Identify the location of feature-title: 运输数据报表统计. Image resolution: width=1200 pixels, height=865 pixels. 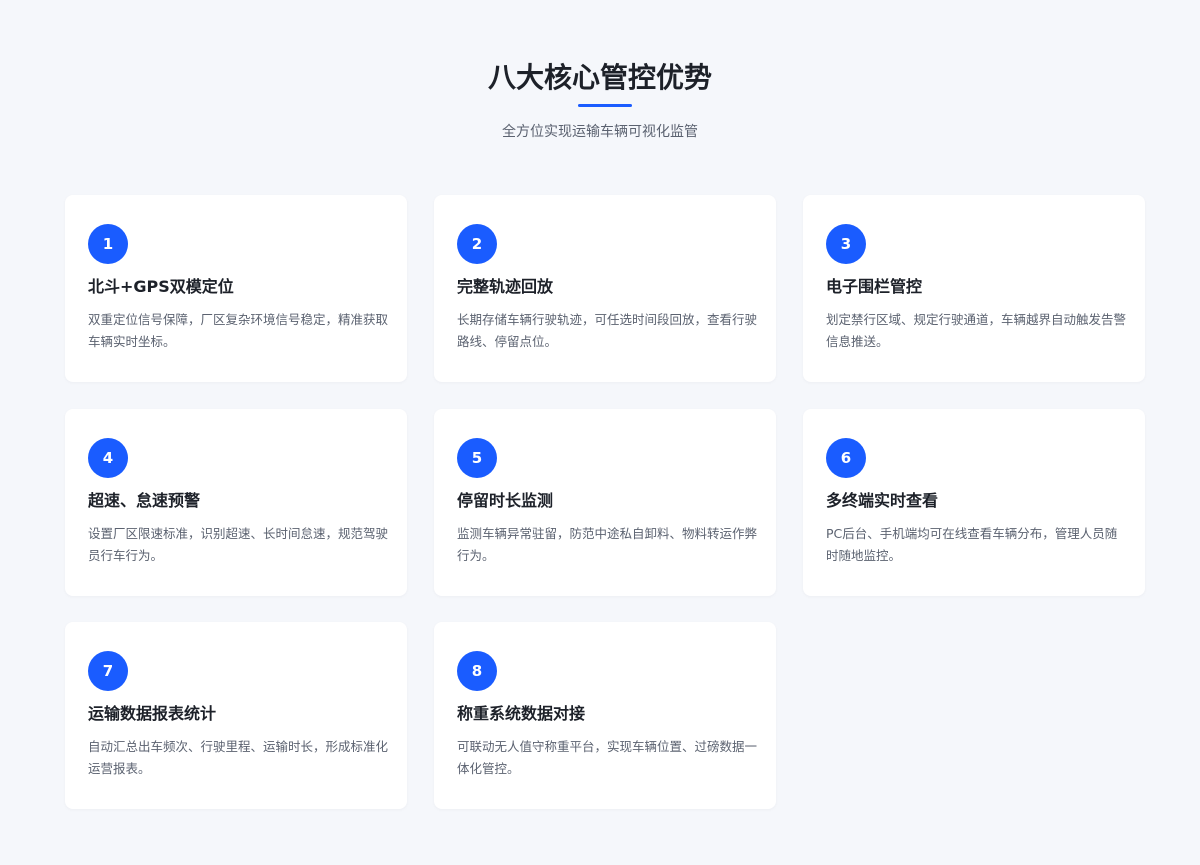
(152, 713).